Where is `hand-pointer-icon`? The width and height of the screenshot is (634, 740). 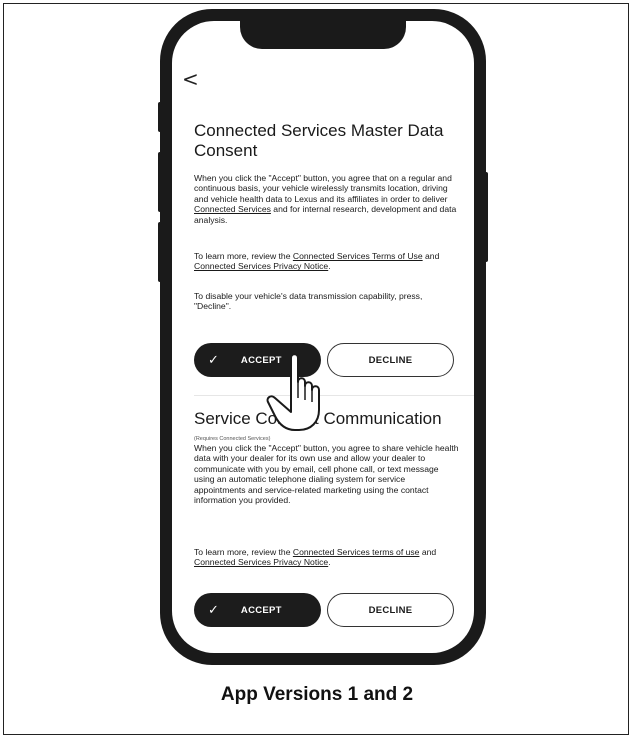 hand-pointer-icon is located at coordinates (293, 392).